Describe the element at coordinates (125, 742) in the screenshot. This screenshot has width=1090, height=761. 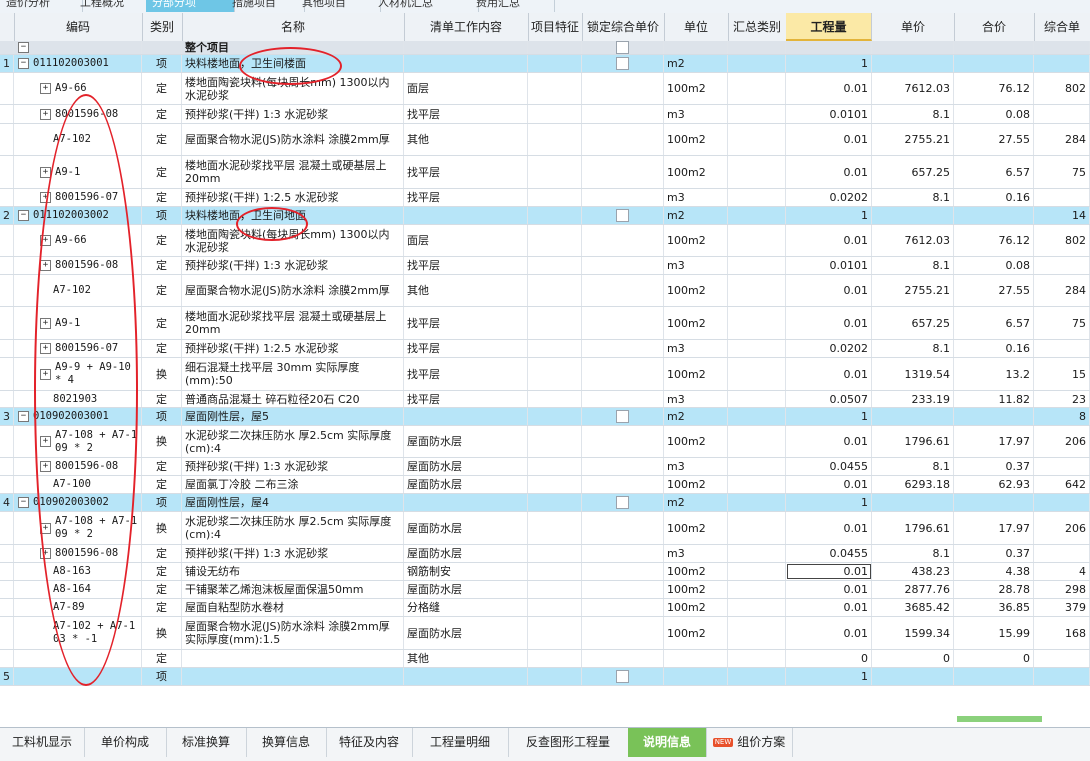
I see `bottom-tab: 单价构成` at that location.